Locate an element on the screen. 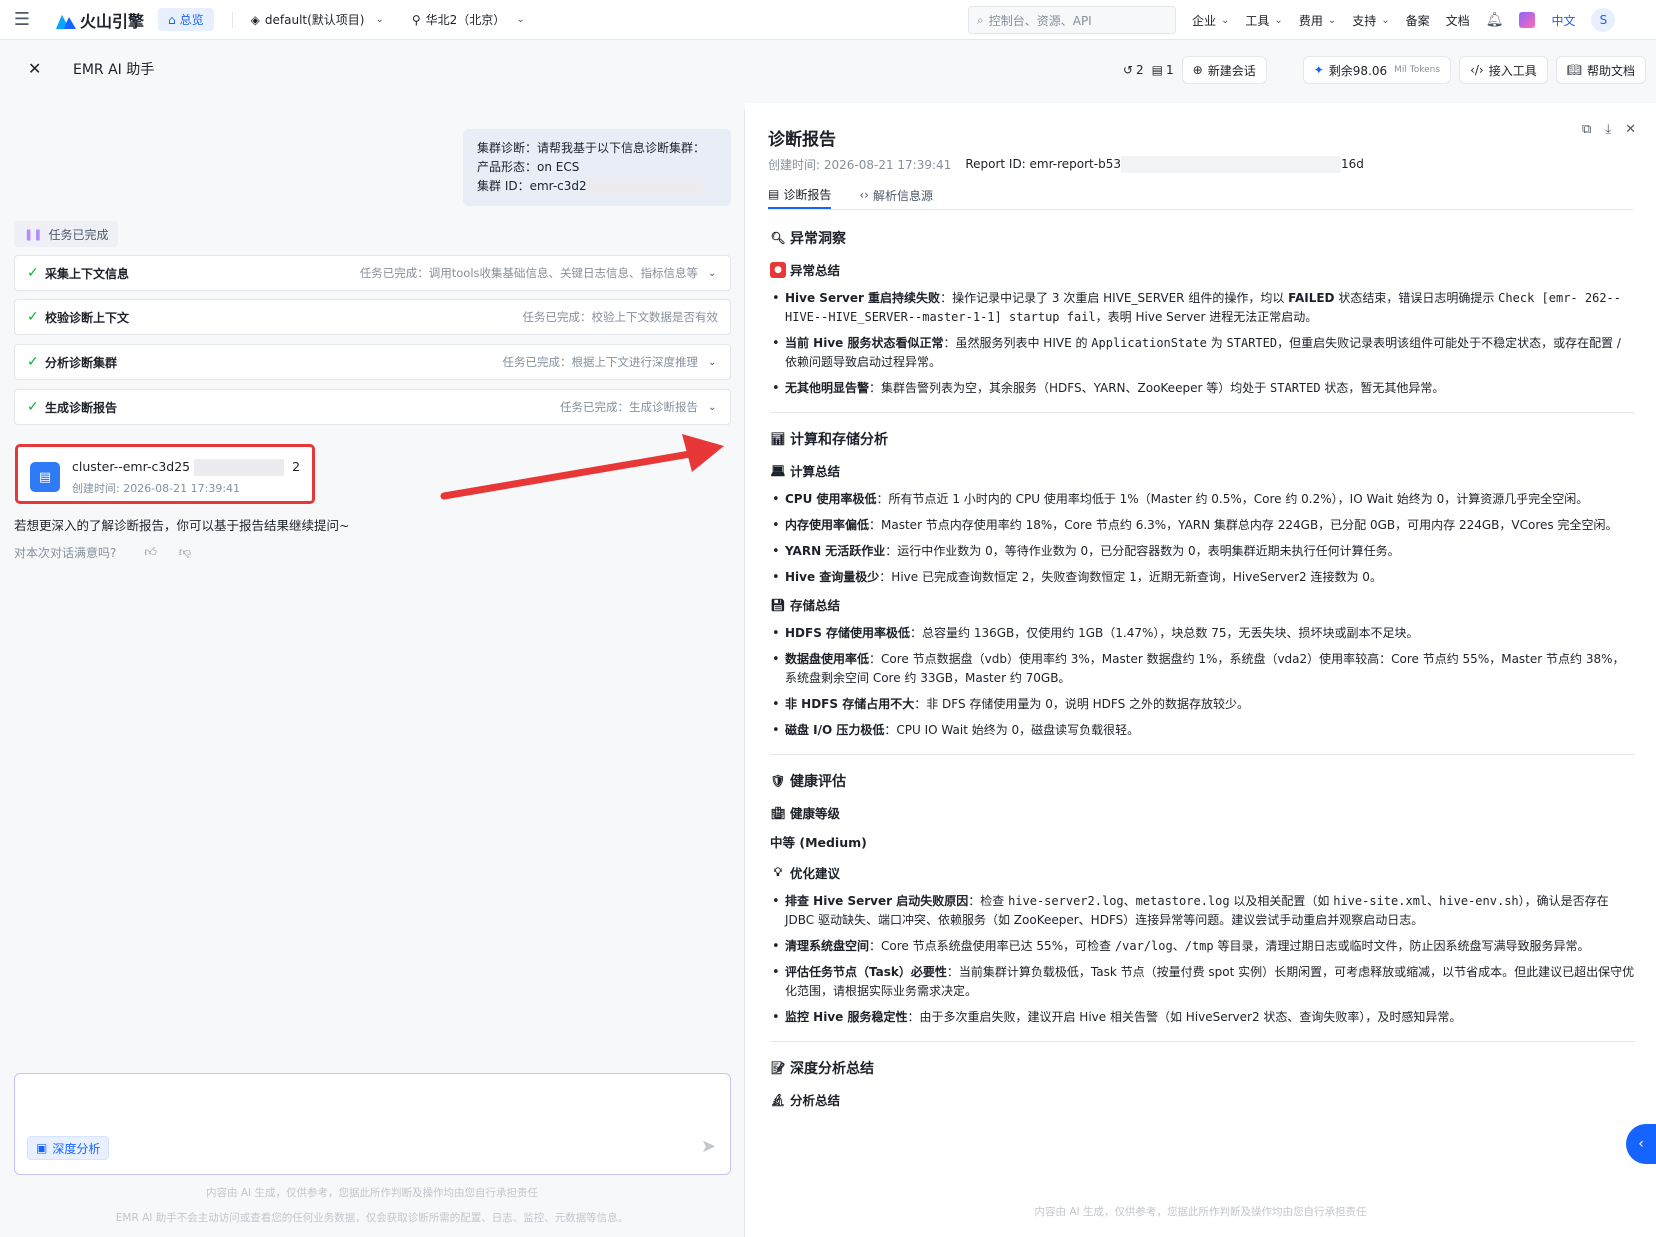  project-selector: ◈ default(默认项目) ⌄ is located at coordinates (317, 19).